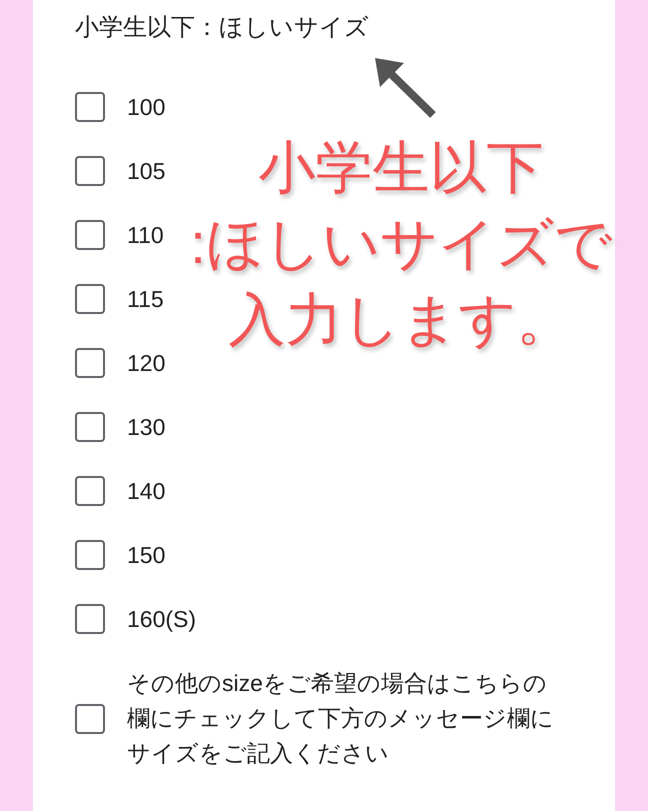 The width and height of the screenshot is (648, 811). I want to click on option-label: 115, so click(145, 299).